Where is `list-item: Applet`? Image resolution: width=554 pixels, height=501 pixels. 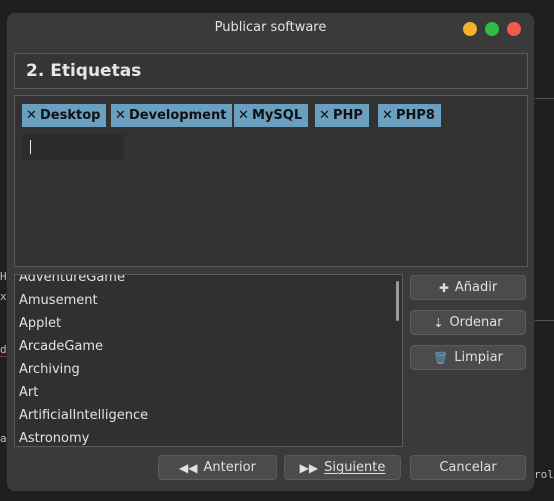
list-item: Applet is located at coordinates (40, 323).